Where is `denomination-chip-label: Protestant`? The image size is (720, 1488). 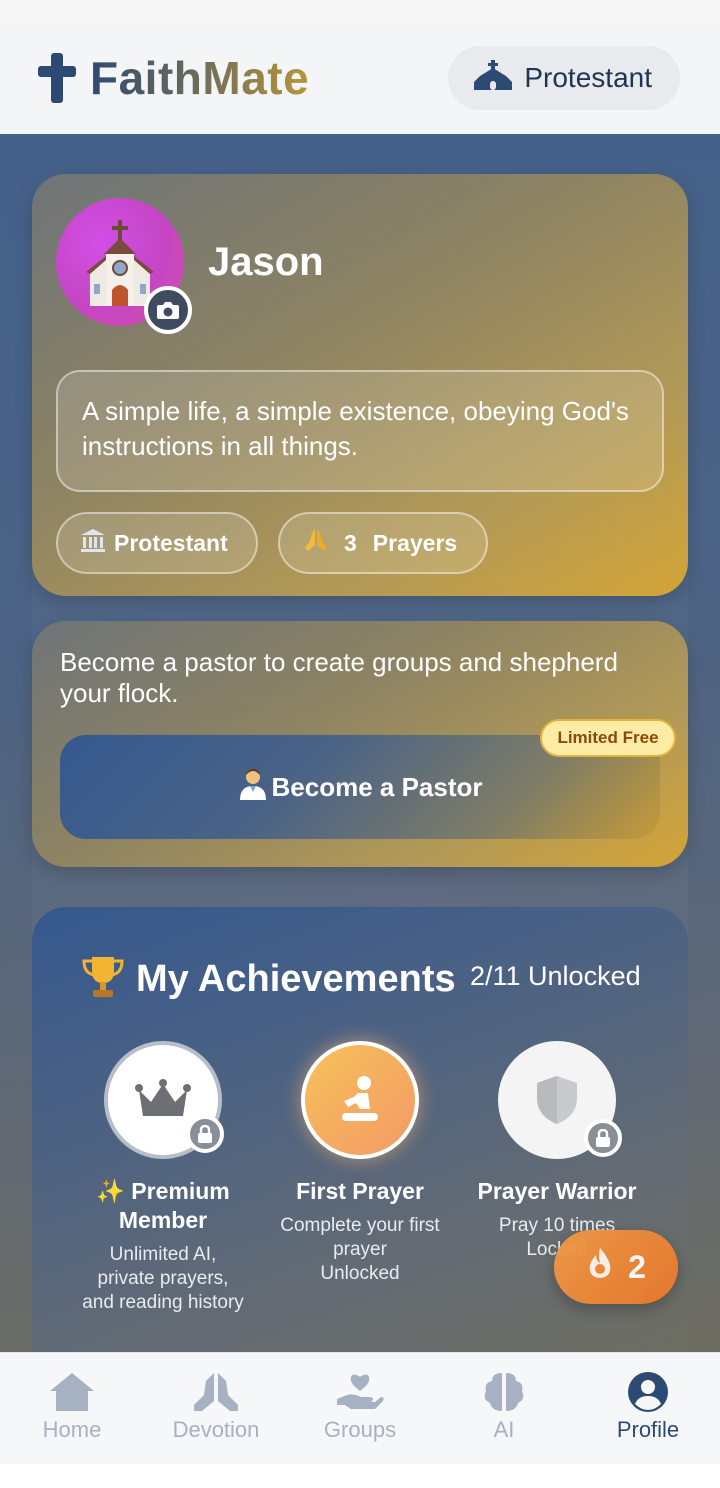 denomination-chip-label: Protestant is located at coordinates (171, 542).